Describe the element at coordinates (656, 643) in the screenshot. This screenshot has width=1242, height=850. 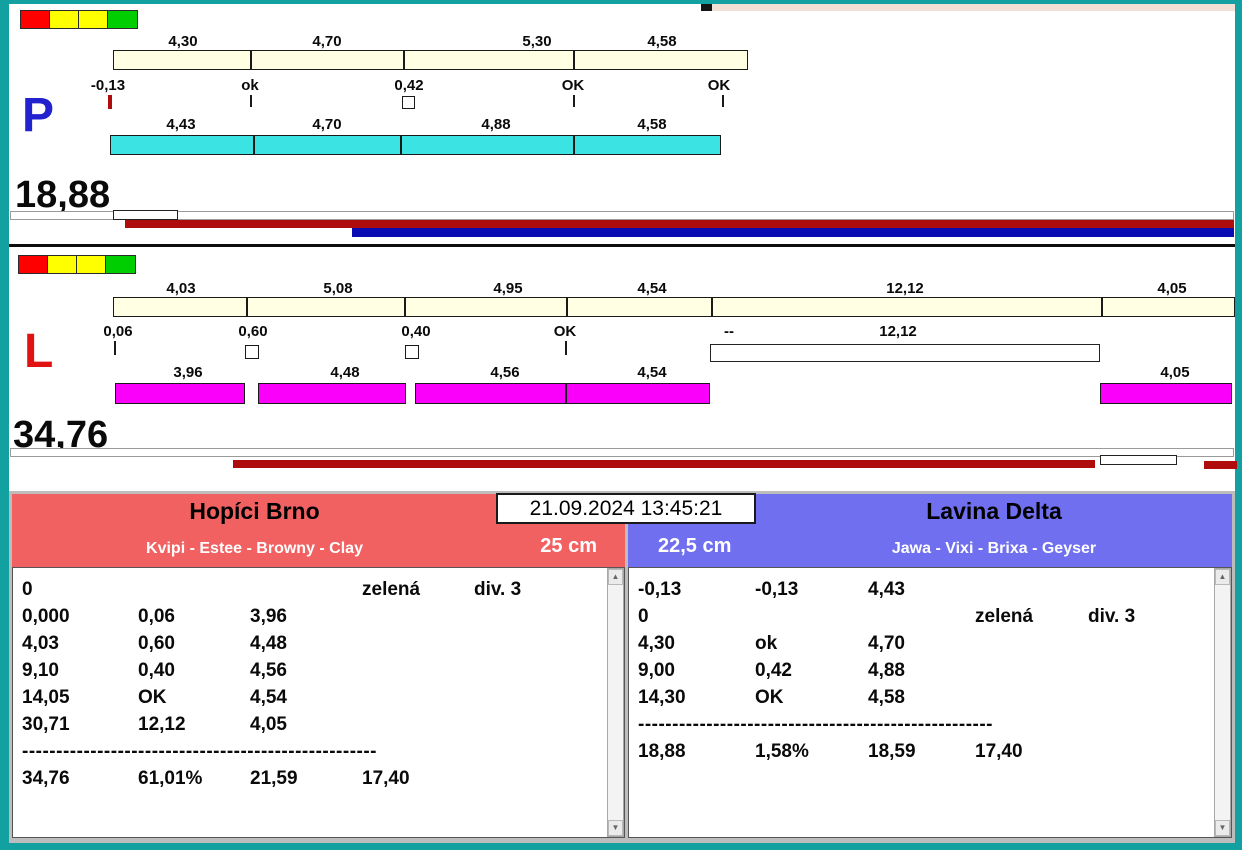
I see `result-cell: 4,30` at that location.